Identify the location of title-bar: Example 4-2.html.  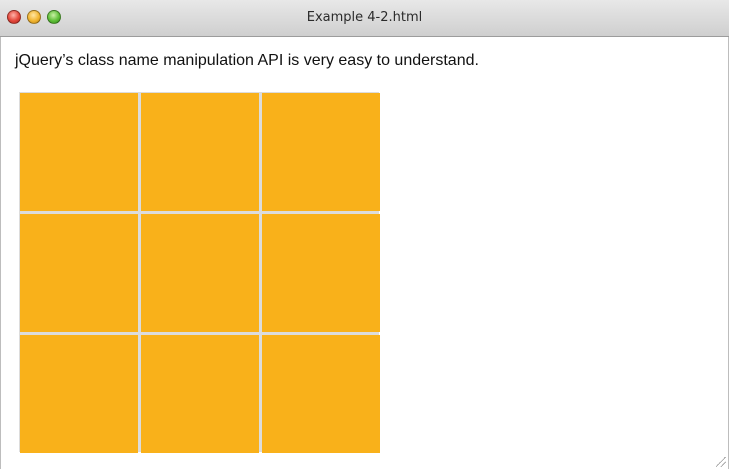
(364, 18).